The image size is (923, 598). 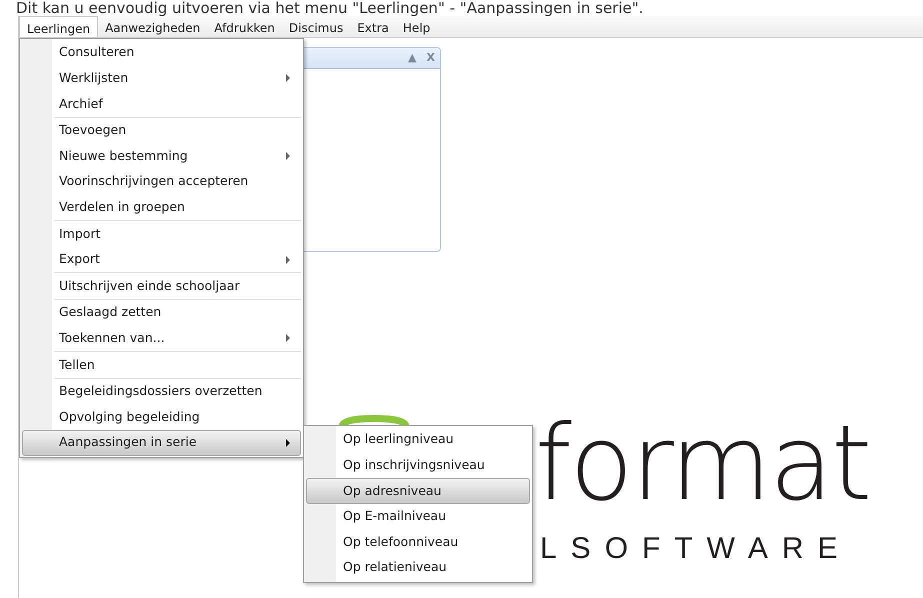 I want to click on menu-item: Verdelen in groepen, so click(x=161, y=207).